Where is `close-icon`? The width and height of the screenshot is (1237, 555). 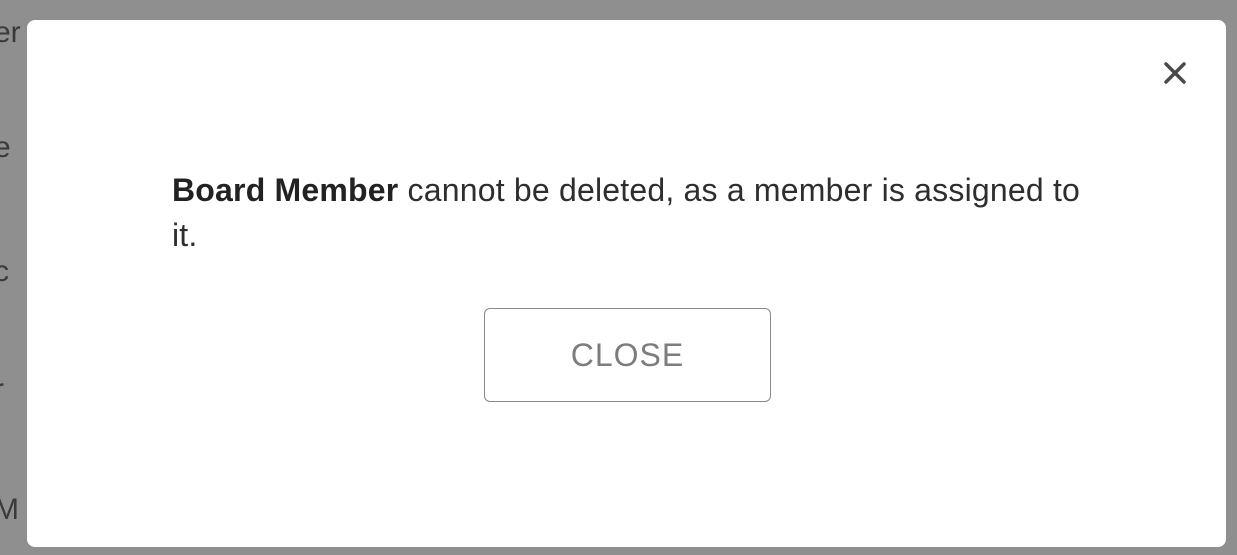
close-icon is located at coordinates (1175, 73).